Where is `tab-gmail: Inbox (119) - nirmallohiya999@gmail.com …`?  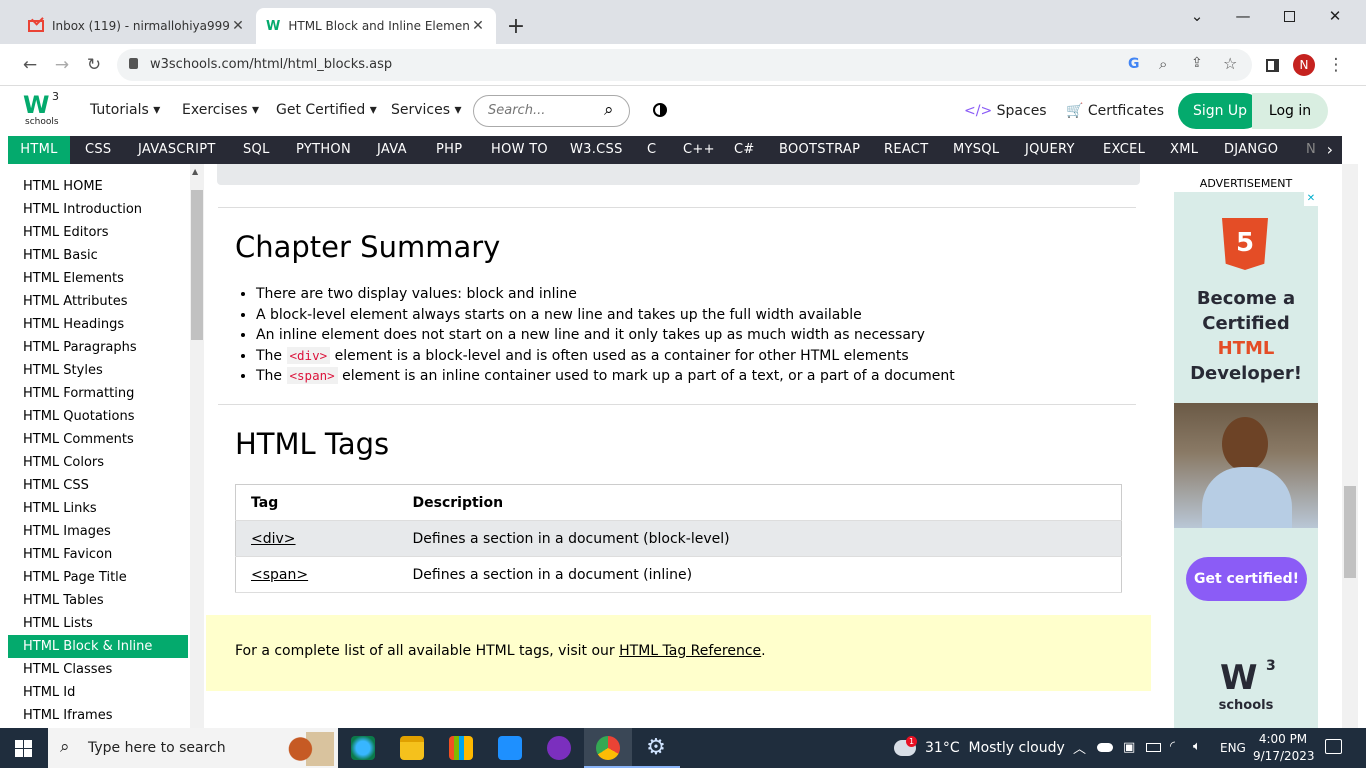 tab-gmail: Inbox (119) - nirmallohiya999@gmail.com … is located at coordinates (137, 26).